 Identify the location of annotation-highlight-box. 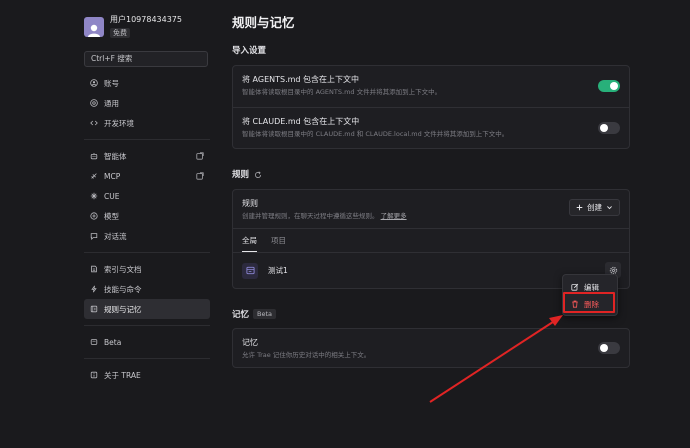
(589, 302).